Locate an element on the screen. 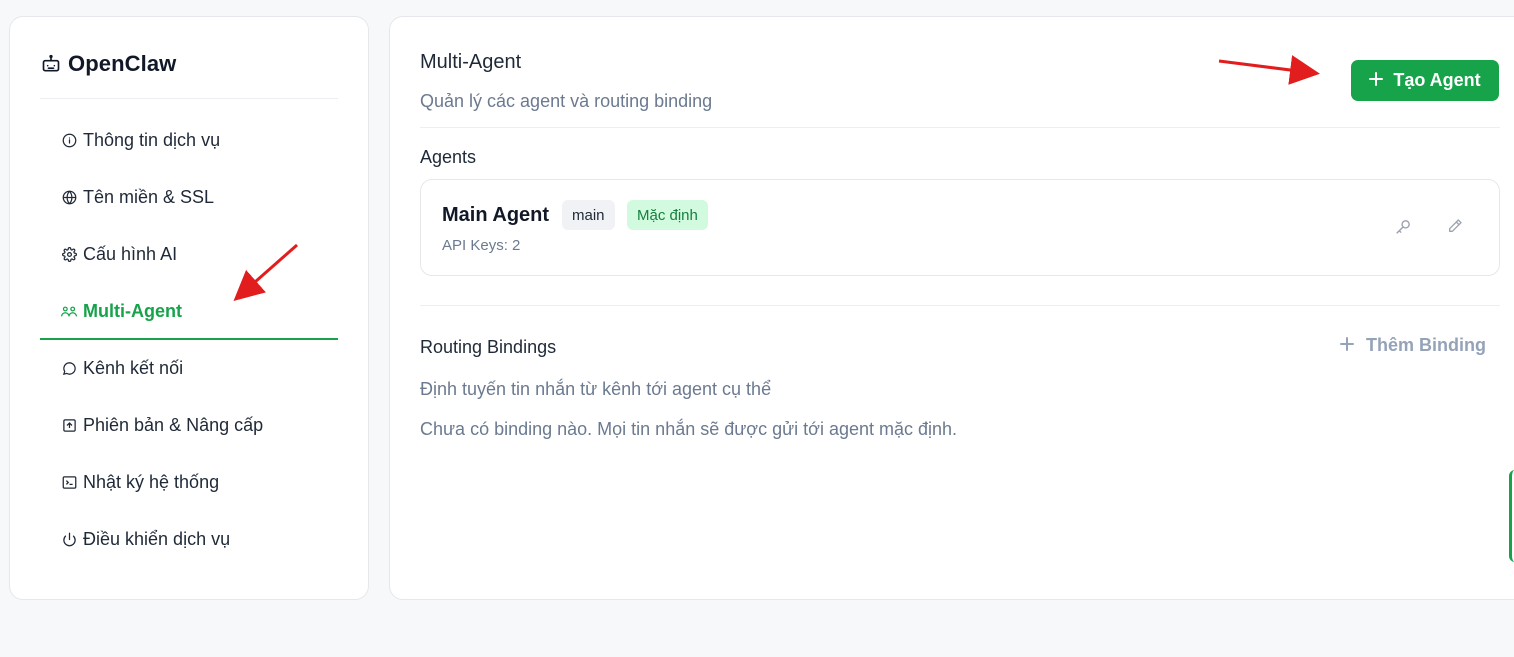 This screenshot has height=657, width=1514. add-binding-label: Thêm Binding is located at coordinates (1426, 345).